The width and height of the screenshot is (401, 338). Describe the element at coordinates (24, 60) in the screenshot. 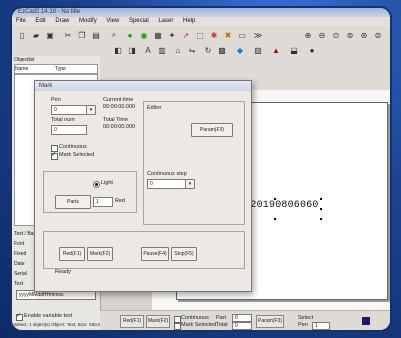

I see `object-list-title: Objectlist` at that location.